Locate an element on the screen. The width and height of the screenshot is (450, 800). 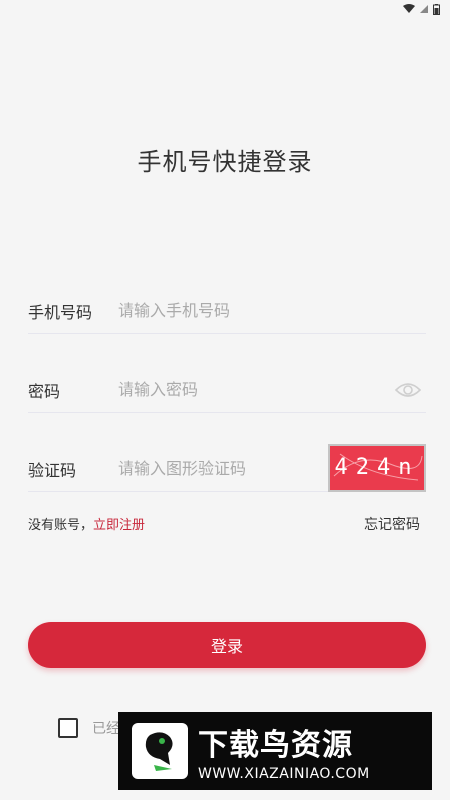
phone-input is located at coordinates (272, 310).